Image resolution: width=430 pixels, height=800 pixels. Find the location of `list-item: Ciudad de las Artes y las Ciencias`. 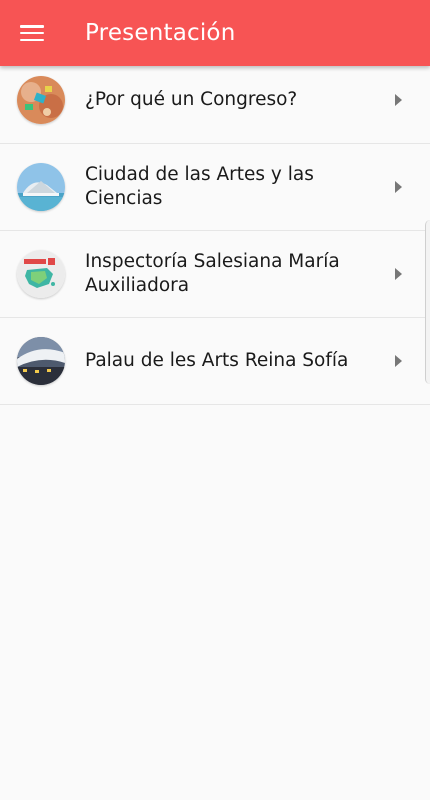

list-item: Ciudad de las Artes y las Ciencias is located at coordinates (215, 187).